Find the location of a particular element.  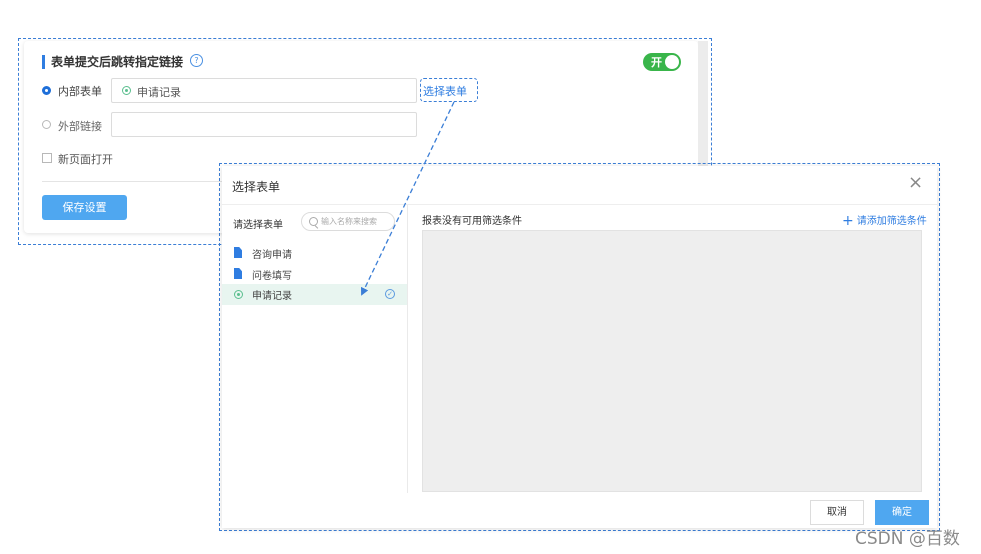

confirm-button: 确定 is located at coordinates (902, 512).